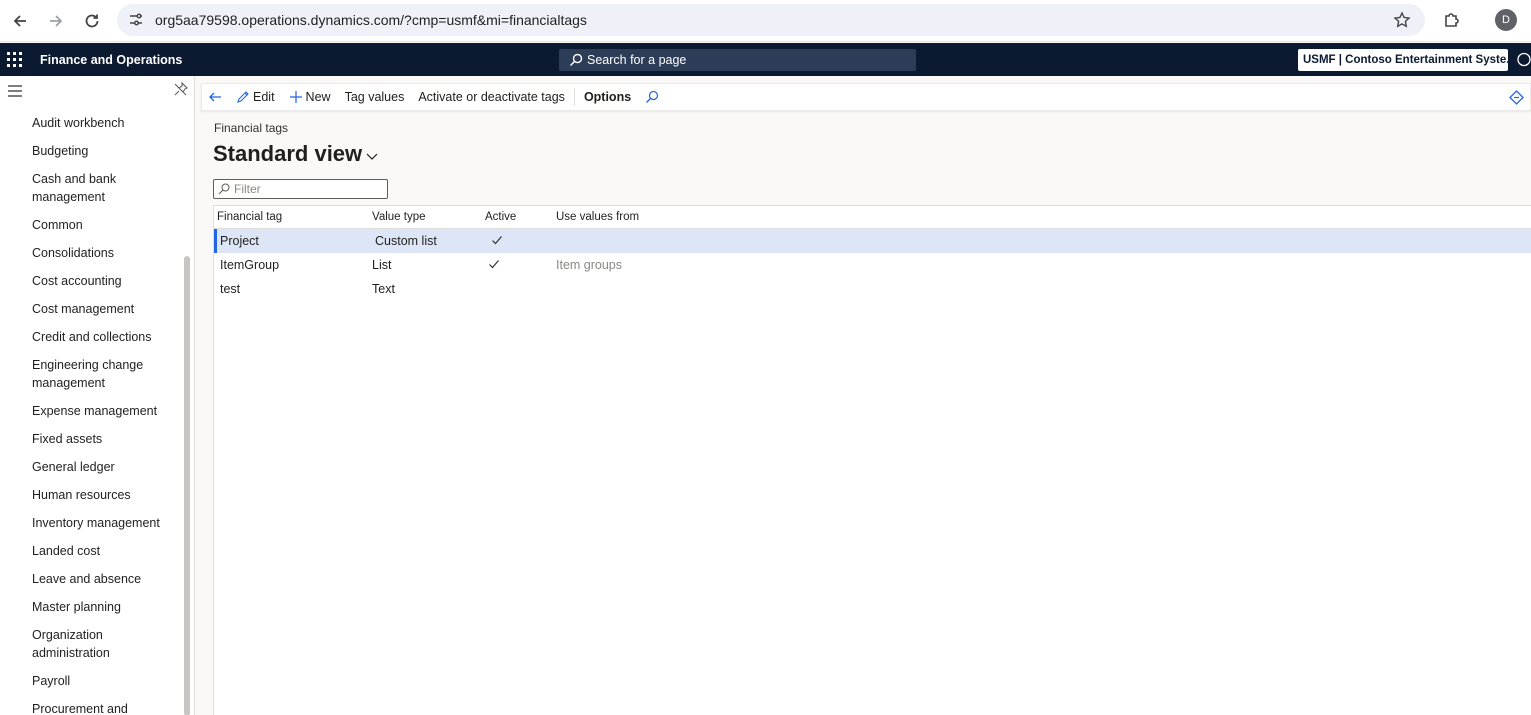 The width and height of the screenshot is (1531, 715). Describe the element at coordinates (1506, 20) in the screenshot. I see `profile-avatar: D` at that location.